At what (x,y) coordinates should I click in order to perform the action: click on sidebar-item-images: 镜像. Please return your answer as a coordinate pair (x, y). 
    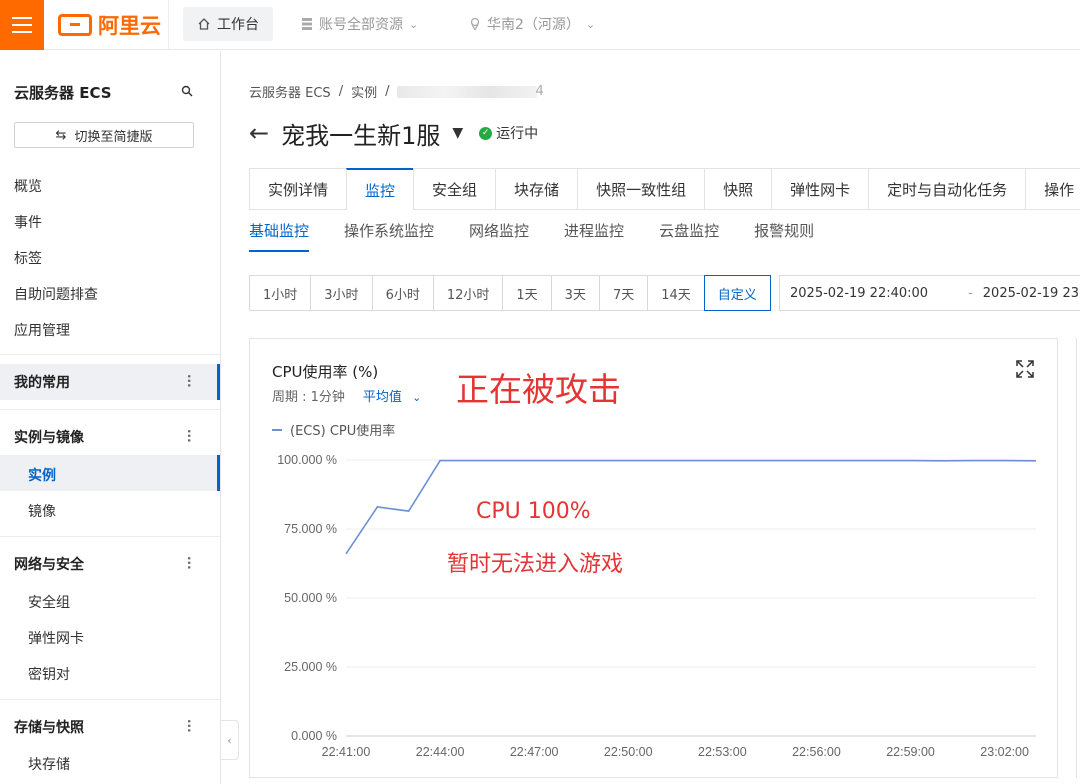
    Looking at the image, I should click on (42, 511).